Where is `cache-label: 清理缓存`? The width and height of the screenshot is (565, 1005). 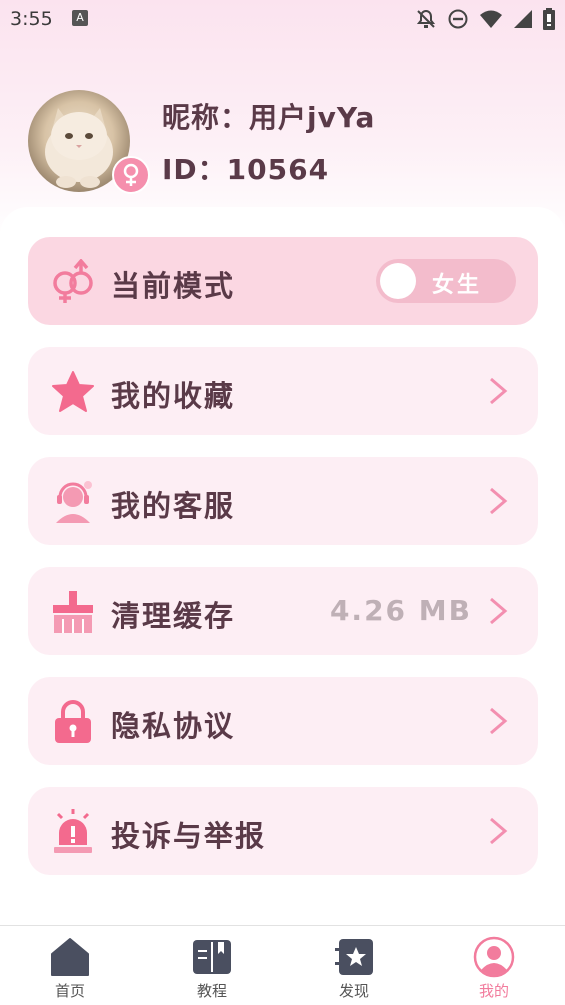 cache-label: 清理缓存 is located at coordinates (173, 616).